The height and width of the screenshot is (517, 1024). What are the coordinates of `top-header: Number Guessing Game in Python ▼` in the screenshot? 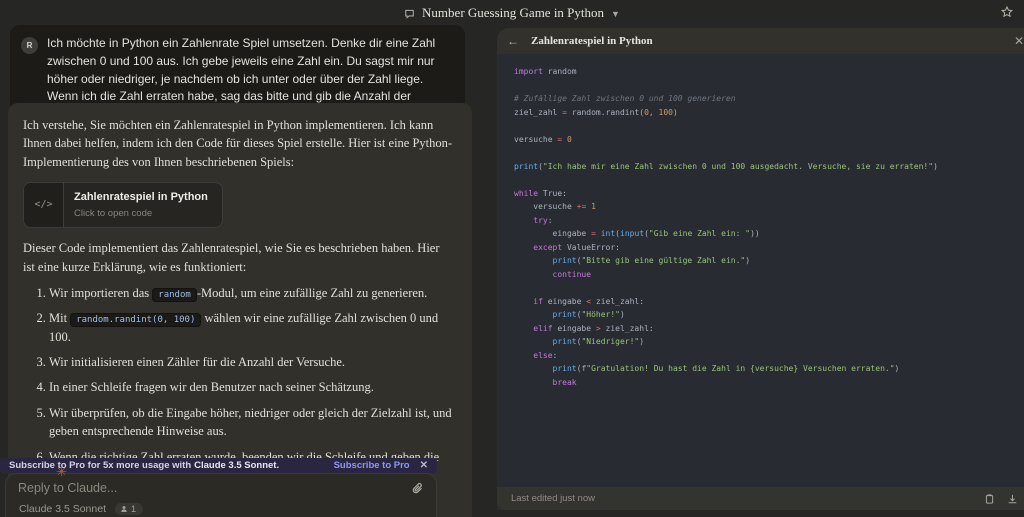 It's located at (512, 13).